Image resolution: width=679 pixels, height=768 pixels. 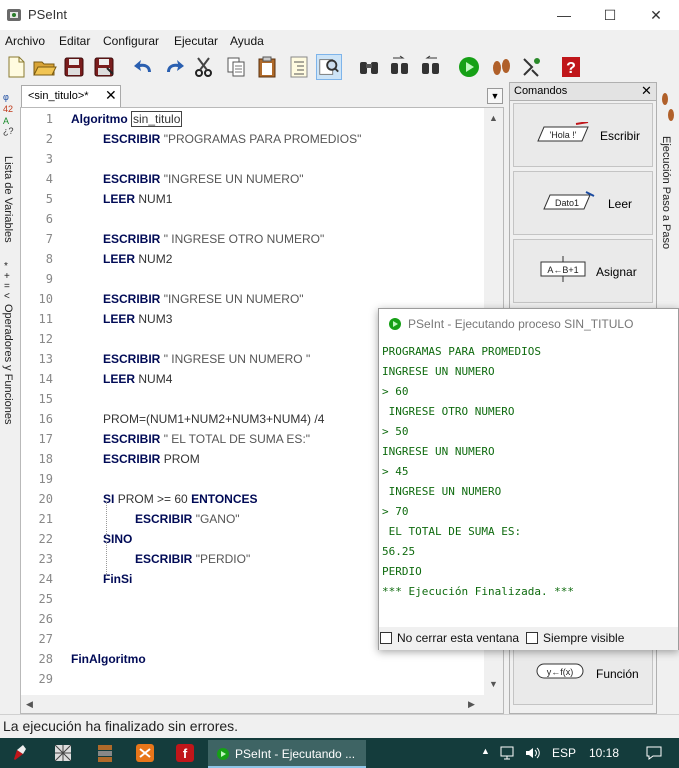 What do you see at coordinates (99, 119) in the screenshot?
I see `code-keyword: Algoritmo` at bounding box center [99, 119].